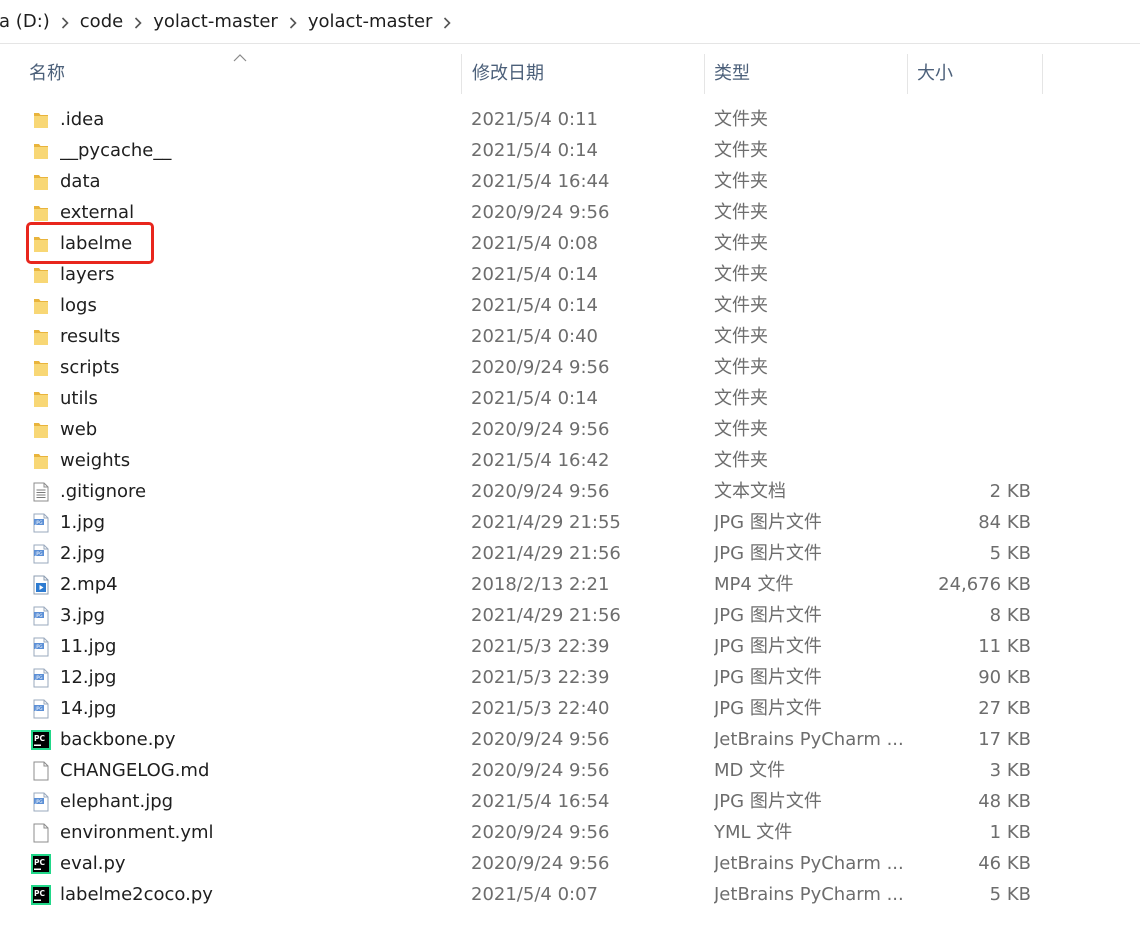 The width and height of the screenshot is (1140, 927). What do you see at coordinates (255, 398) in the screenshot?
I see `file-name: utils` at bounding box center [255, 398].